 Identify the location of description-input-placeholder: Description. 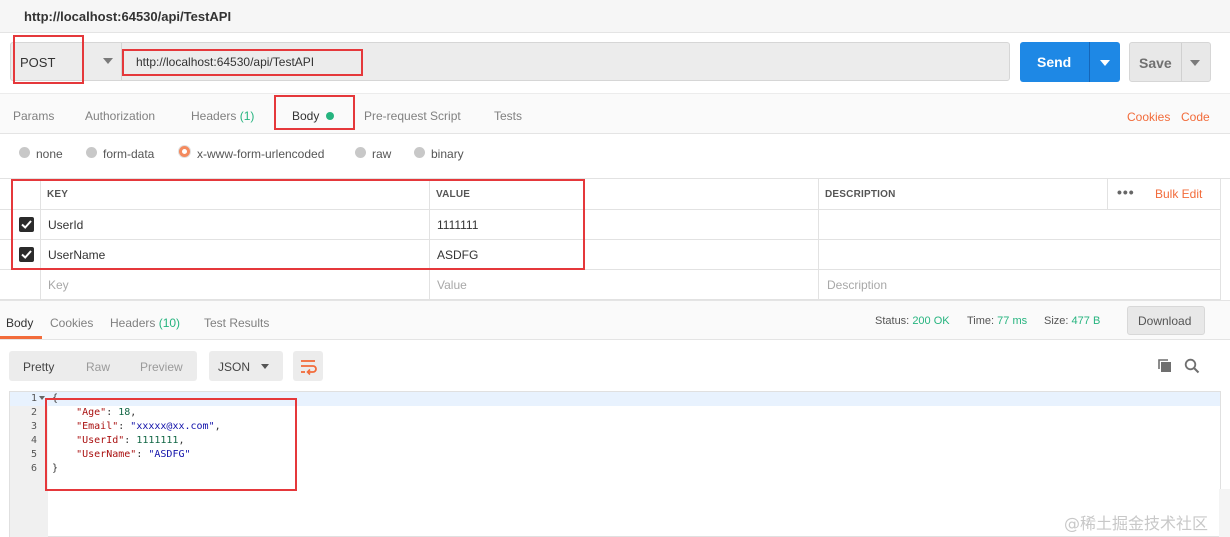
(857, 285).